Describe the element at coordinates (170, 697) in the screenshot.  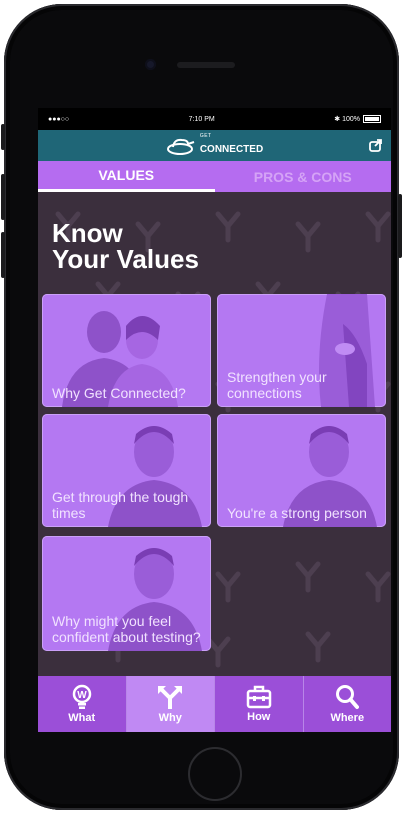
I see `fork-arrows-icon` at that location.